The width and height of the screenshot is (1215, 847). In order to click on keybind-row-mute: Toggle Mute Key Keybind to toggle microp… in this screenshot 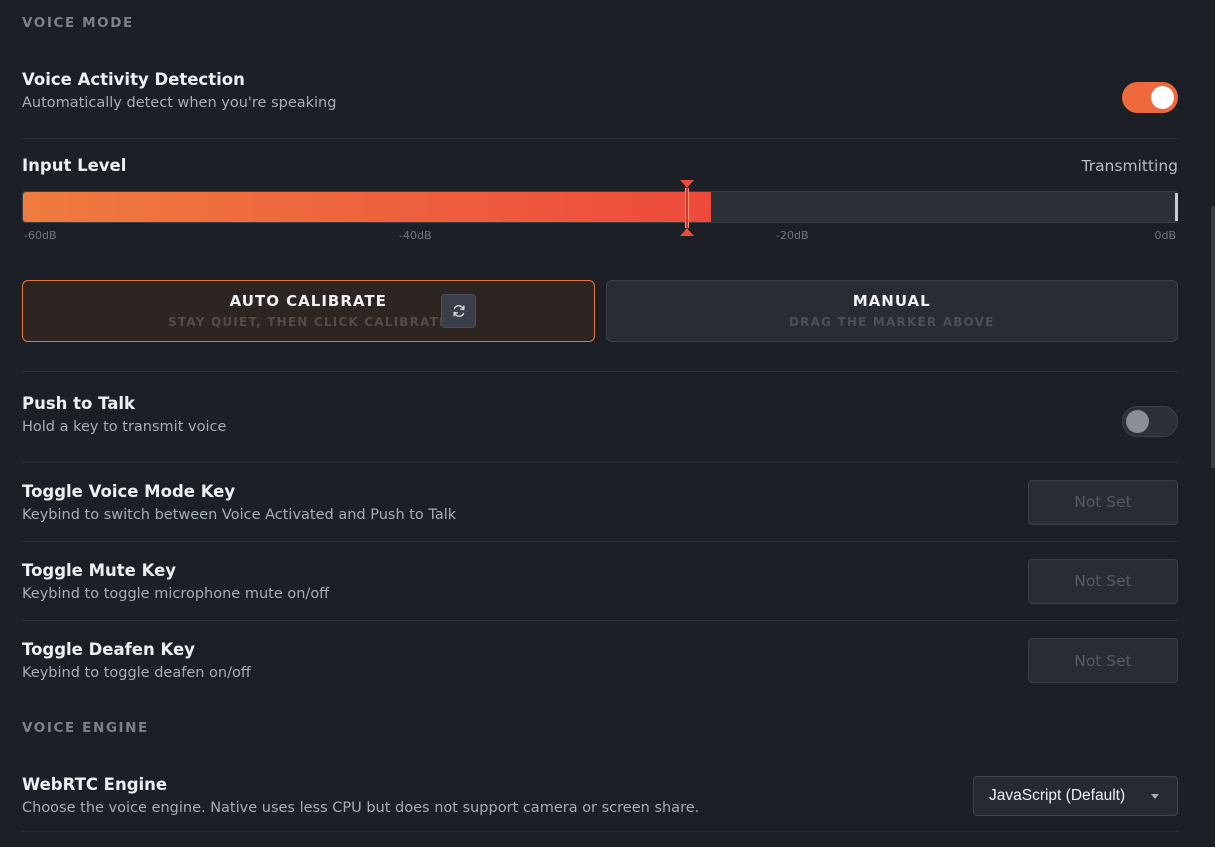, I will do `click(600, 581)`.